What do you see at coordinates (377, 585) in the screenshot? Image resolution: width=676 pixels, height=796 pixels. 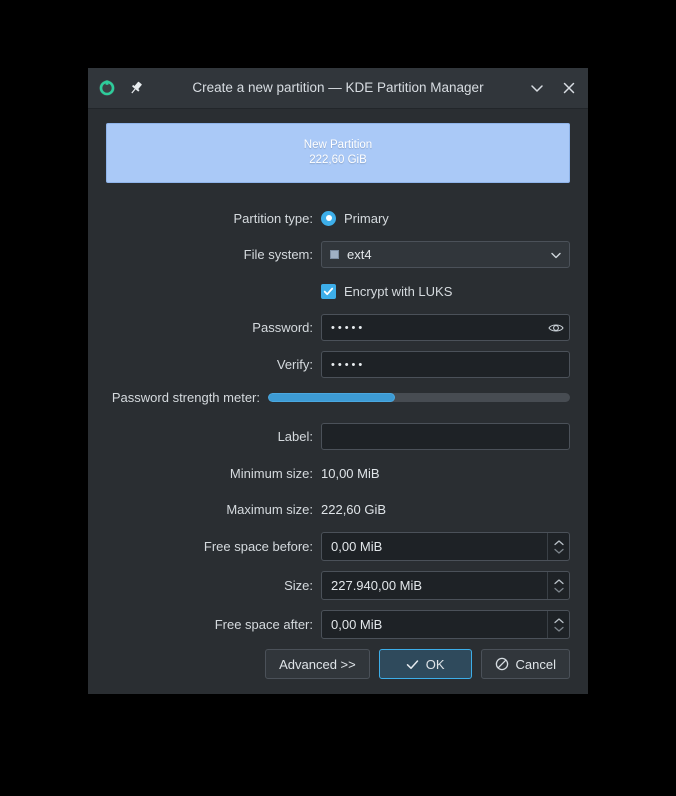 I see `size-value: 227.940,00 MiB` at bounding box center [377, 585].